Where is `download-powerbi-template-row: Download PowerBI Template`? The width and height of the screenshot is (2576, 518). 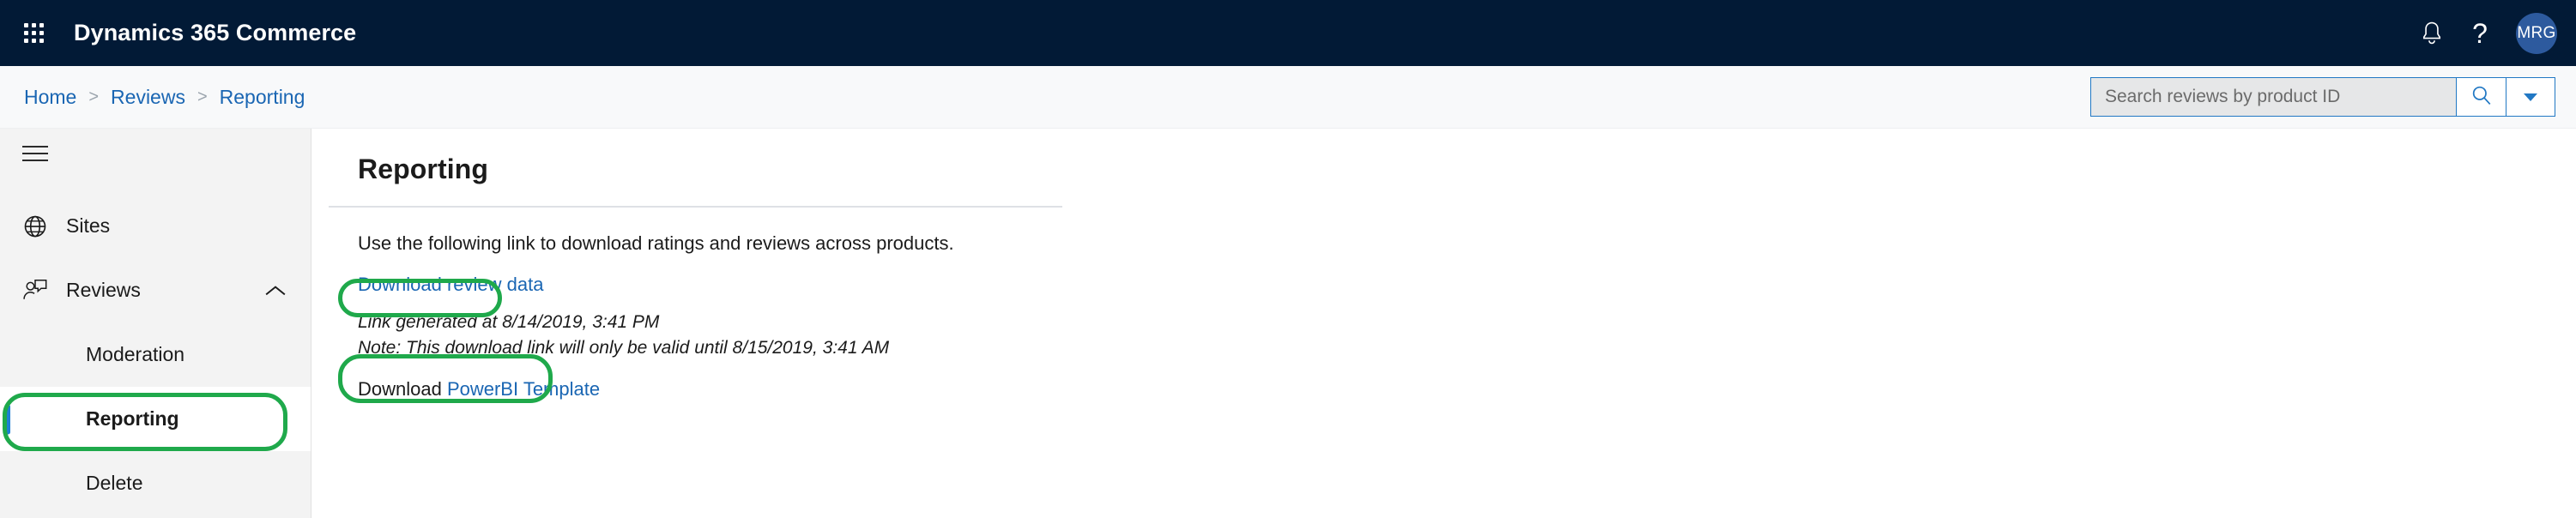
download-powerbi-template-row: Download PowerBI Template is located at coordinates (479, 389).